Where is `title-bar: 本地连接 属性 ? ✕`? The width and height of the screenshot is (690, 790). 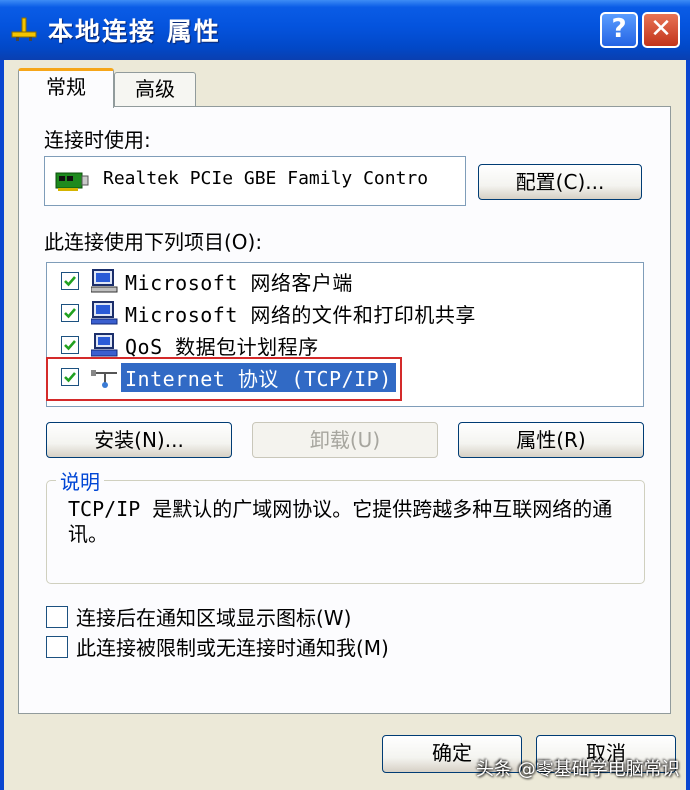
title-bar: 本地连接 属性 ? ✕ is located at coordinates (345, 30).